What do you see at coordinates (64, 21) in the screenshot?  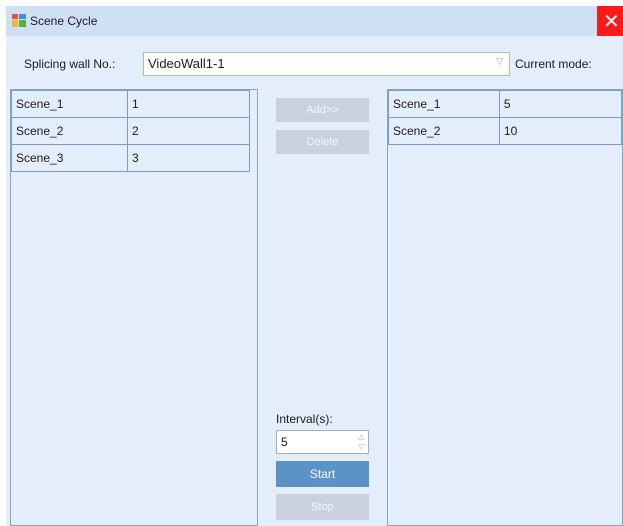 I see `window-title: Scene Cycle` at bounding box center [64, 21].